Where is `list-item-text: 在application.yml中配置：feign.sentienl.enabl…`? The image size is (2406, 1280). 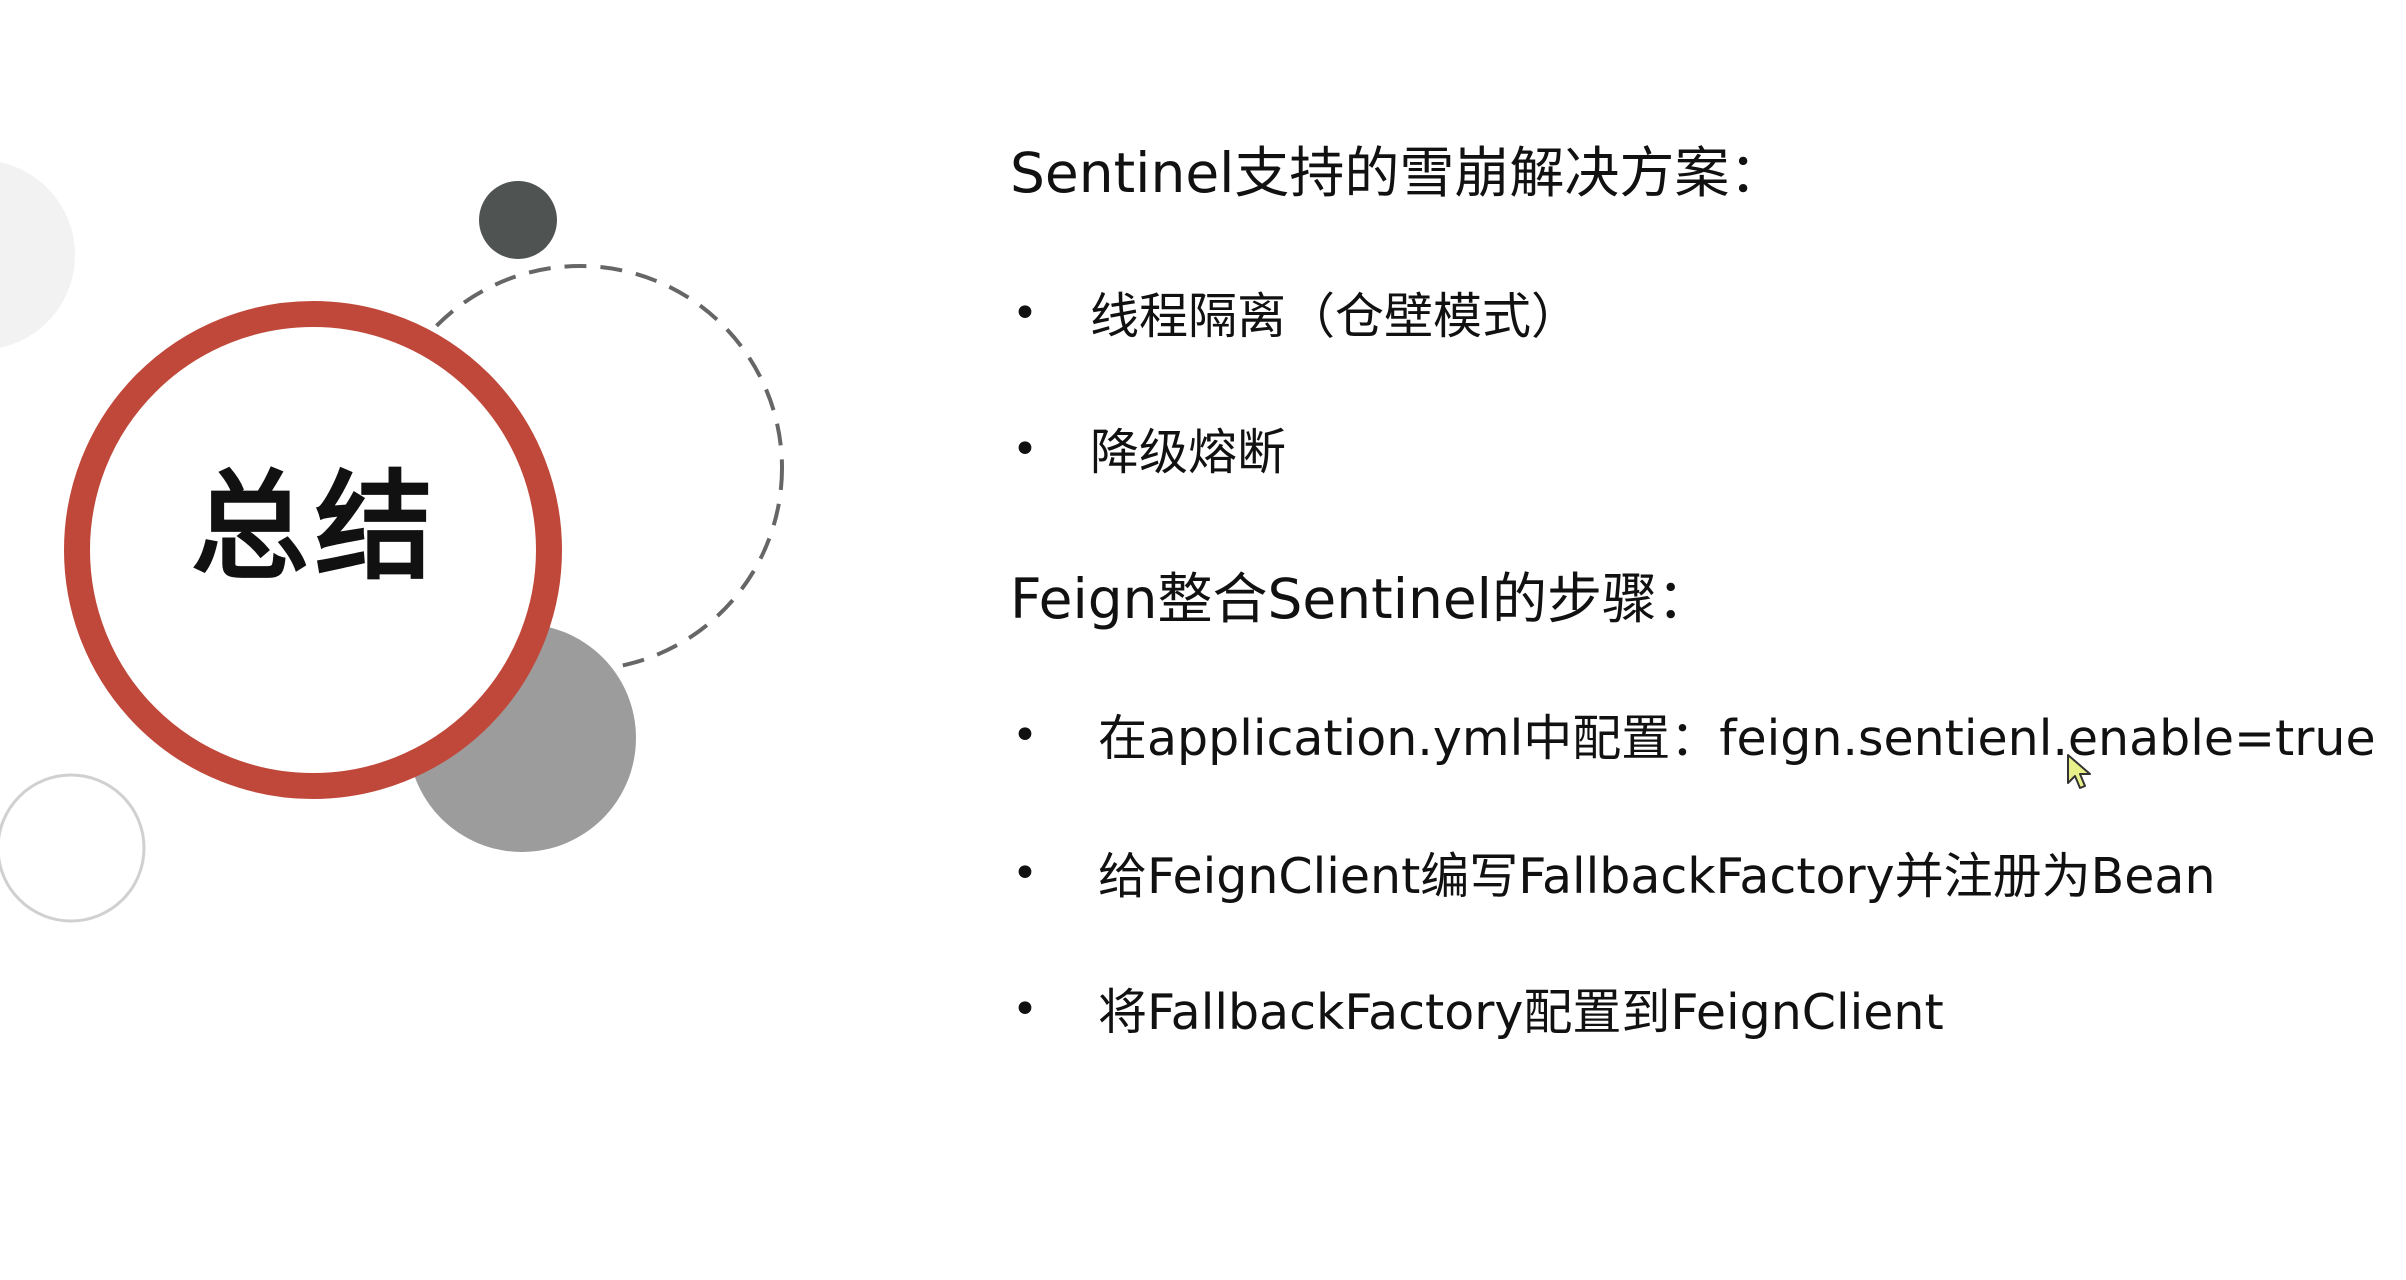
list-item-text: 在application.yml中配置：feign.sentienl.enabl… is located at coordinates (1737, 738).